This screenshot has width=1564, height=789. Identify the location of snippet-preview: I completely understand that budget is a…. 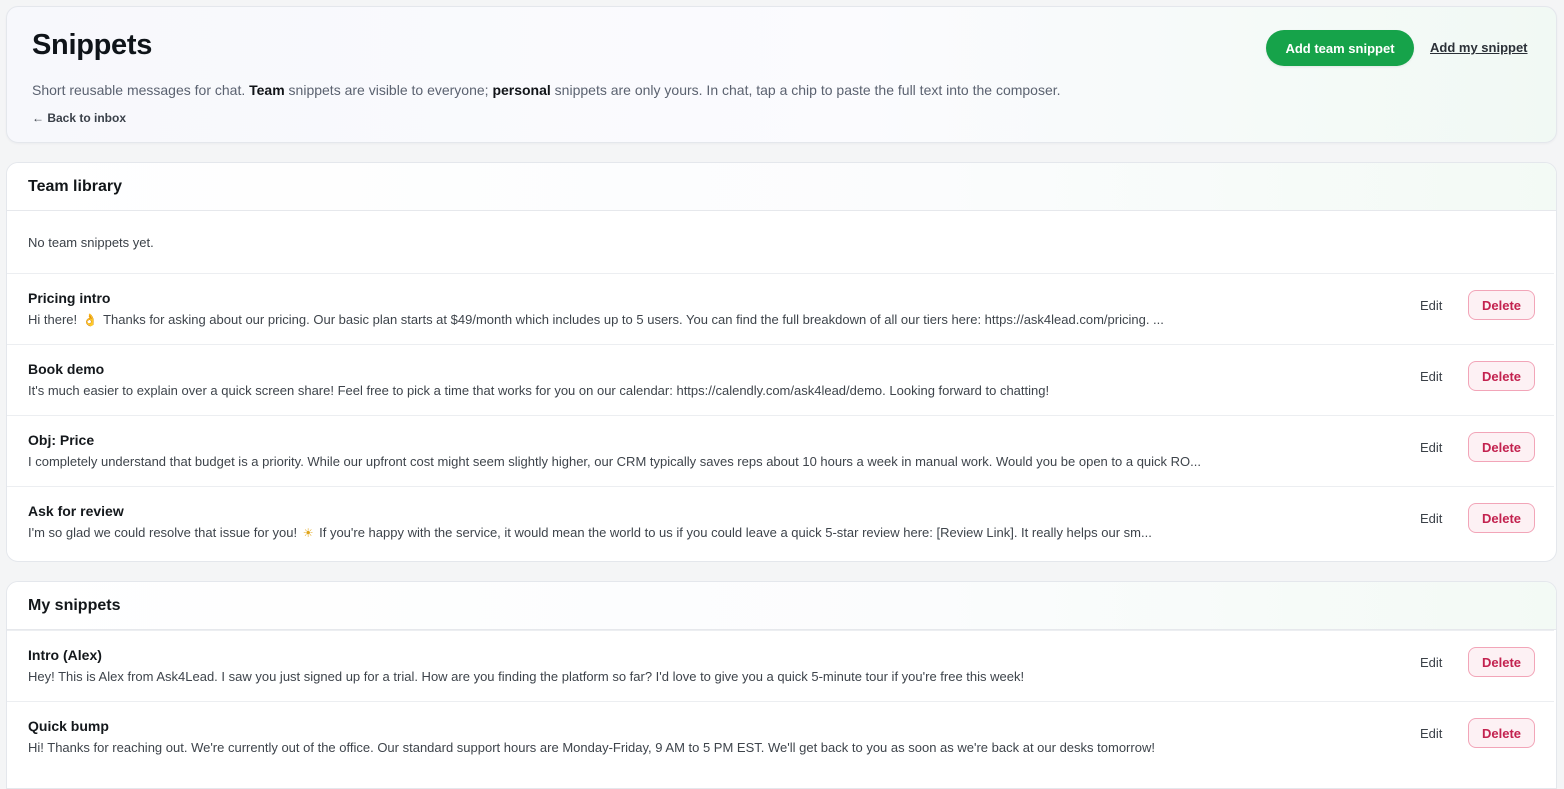
(638, 461).